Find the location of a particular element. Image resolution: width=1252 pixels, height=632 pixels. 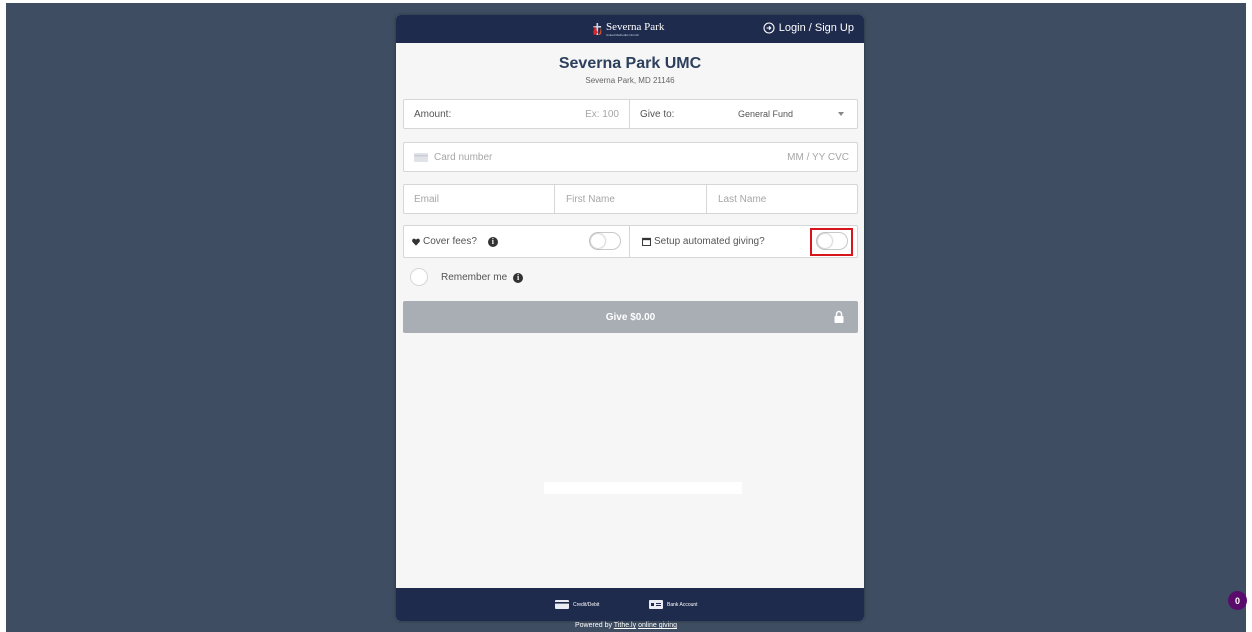

card-row: Card number MM / YY CVC is located at coordinates (630, 157).